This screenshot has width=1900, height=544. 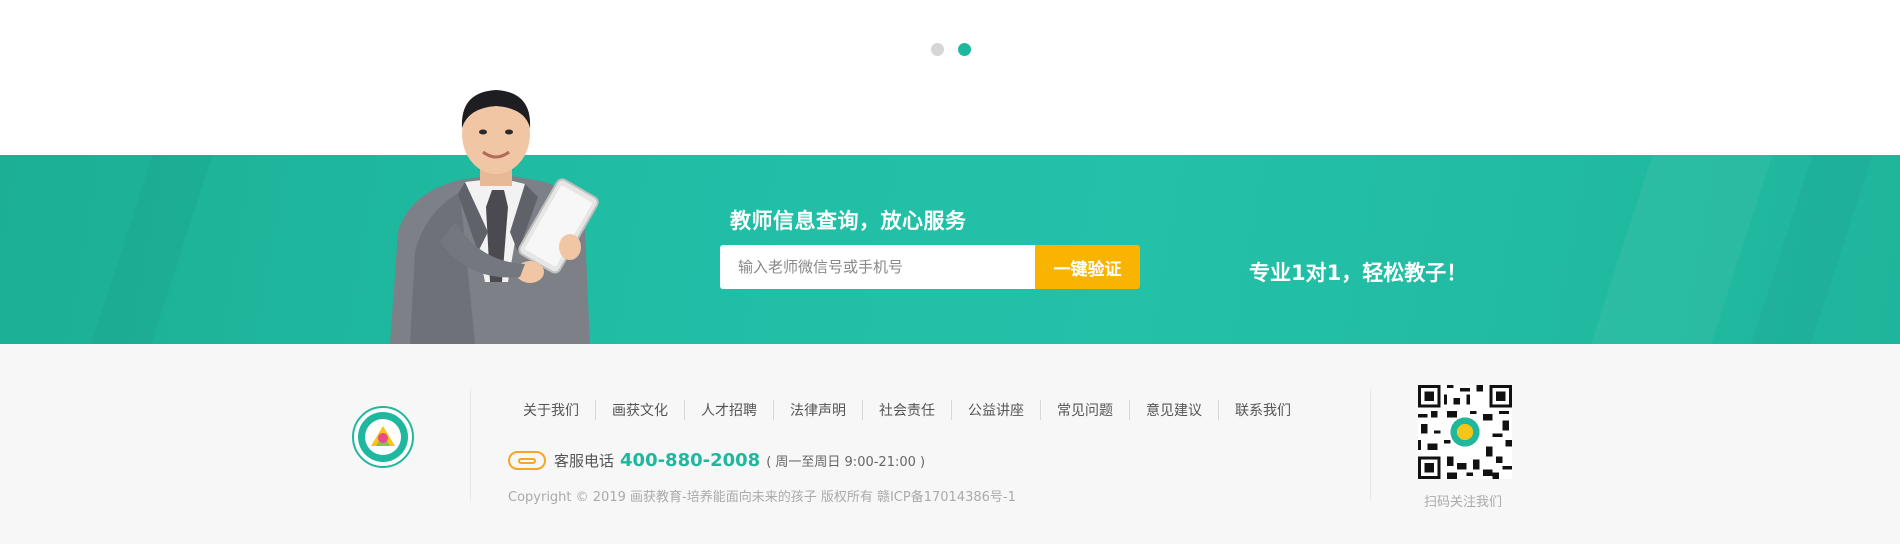 I want to click on footer-link-culture: 画获文化, so click(x=640, y=410).